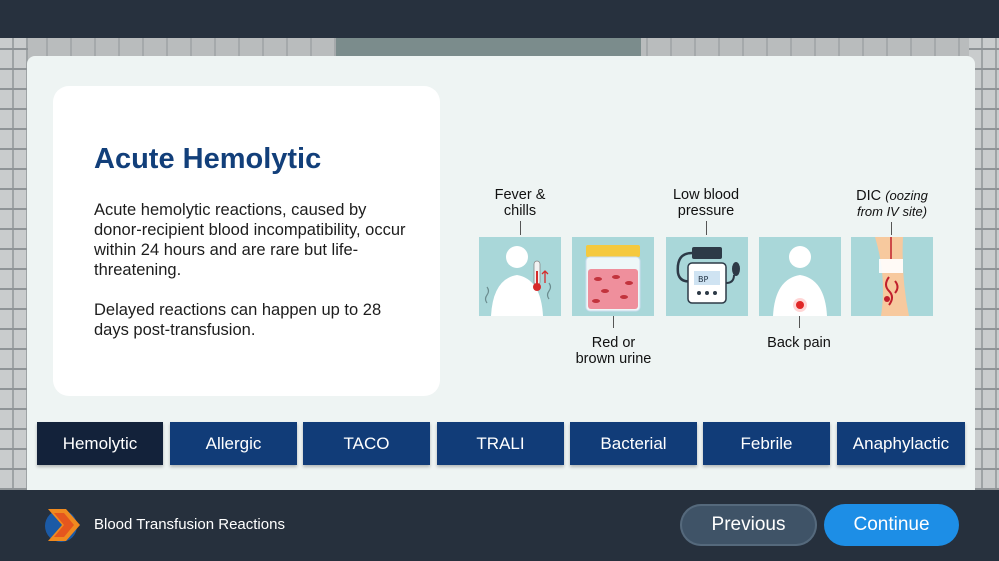  Describe the element at coordinates (748, 525) in the screenshot. I see `previous-button: Previous` at that location.